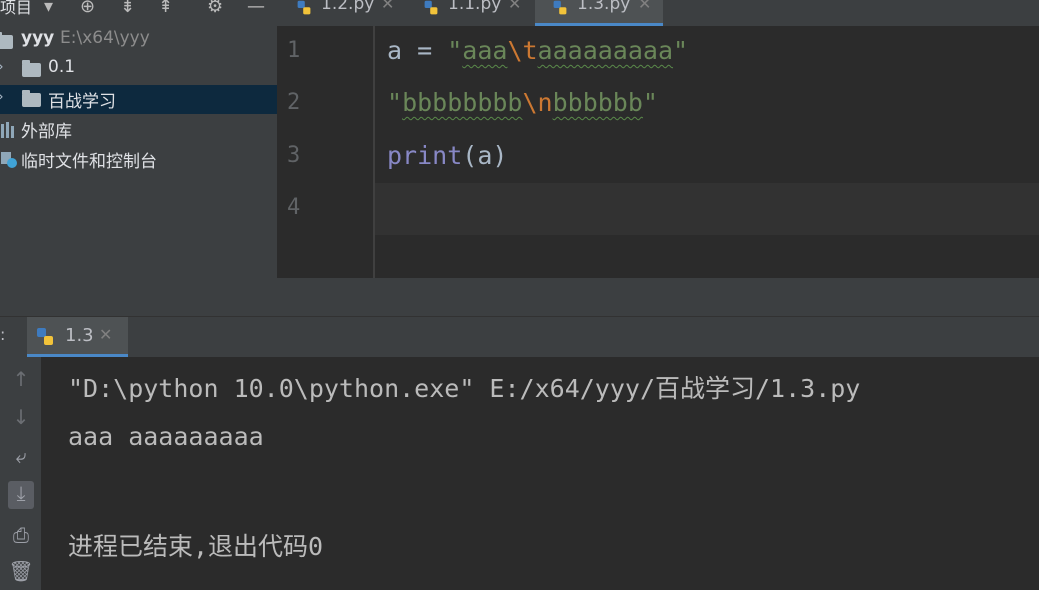 The image size is (1039, 590). Describe the element at coordinates (62, 67) in the screenshot. I see `tree-item-label: 0.1` at that location.